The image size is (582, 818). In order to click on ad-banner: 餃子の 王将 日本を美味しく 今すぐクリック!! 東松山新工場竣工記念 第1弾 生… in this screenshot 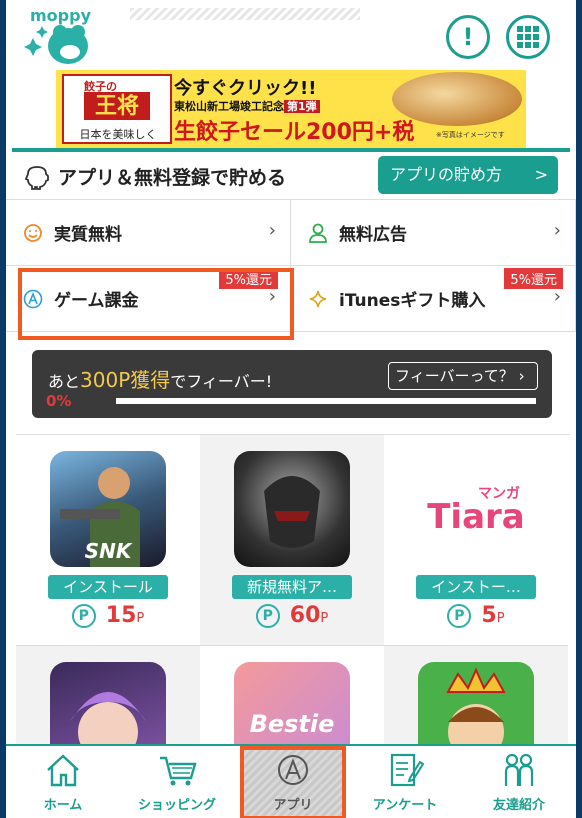, I will do `click(291, 109)`.